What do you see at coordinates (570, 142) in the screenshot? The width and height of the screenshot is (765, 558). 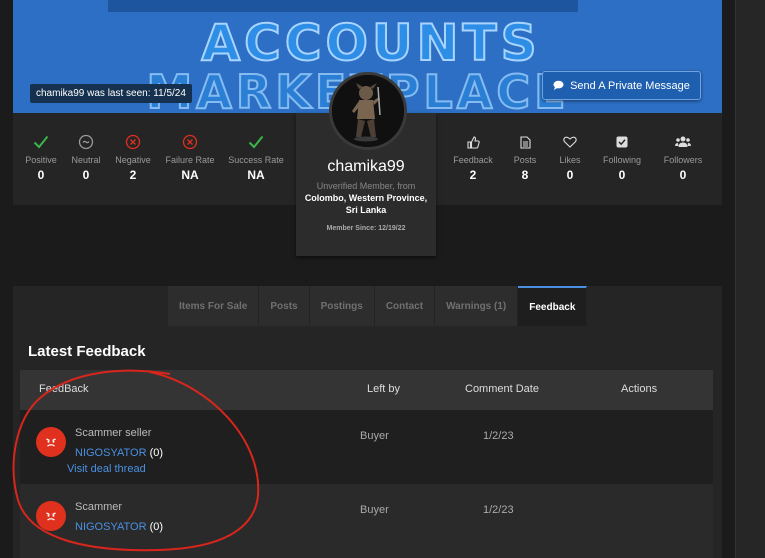 I see `heart-icon` at bounding box center [570, 142].